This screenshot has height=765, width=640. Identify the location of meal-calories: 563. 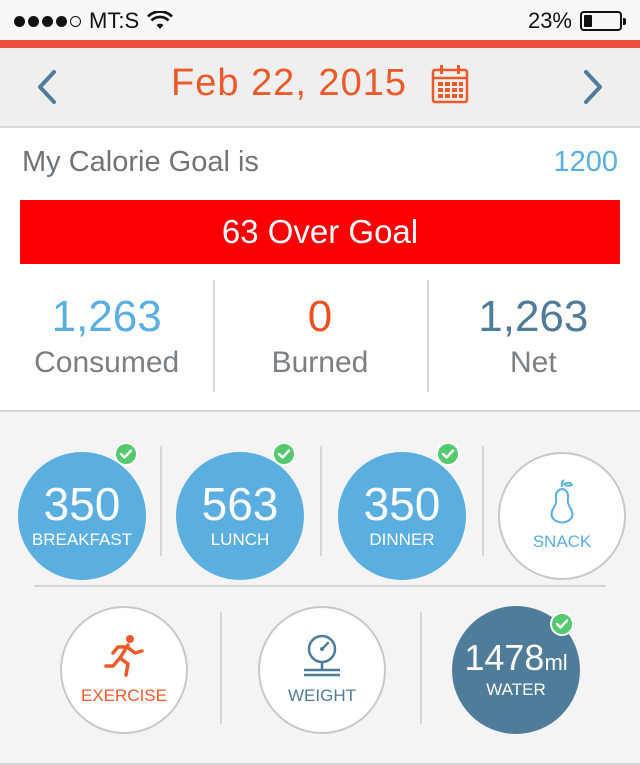
(240, 504).